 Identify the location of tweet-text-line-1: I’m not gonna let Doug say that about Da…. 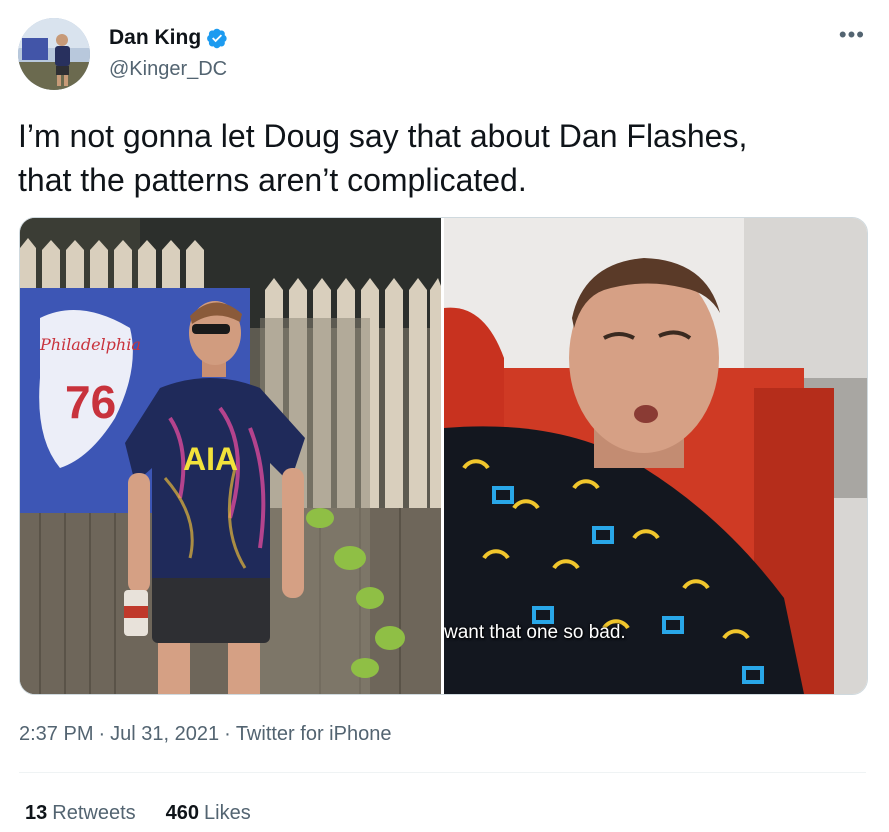
(383, 136).